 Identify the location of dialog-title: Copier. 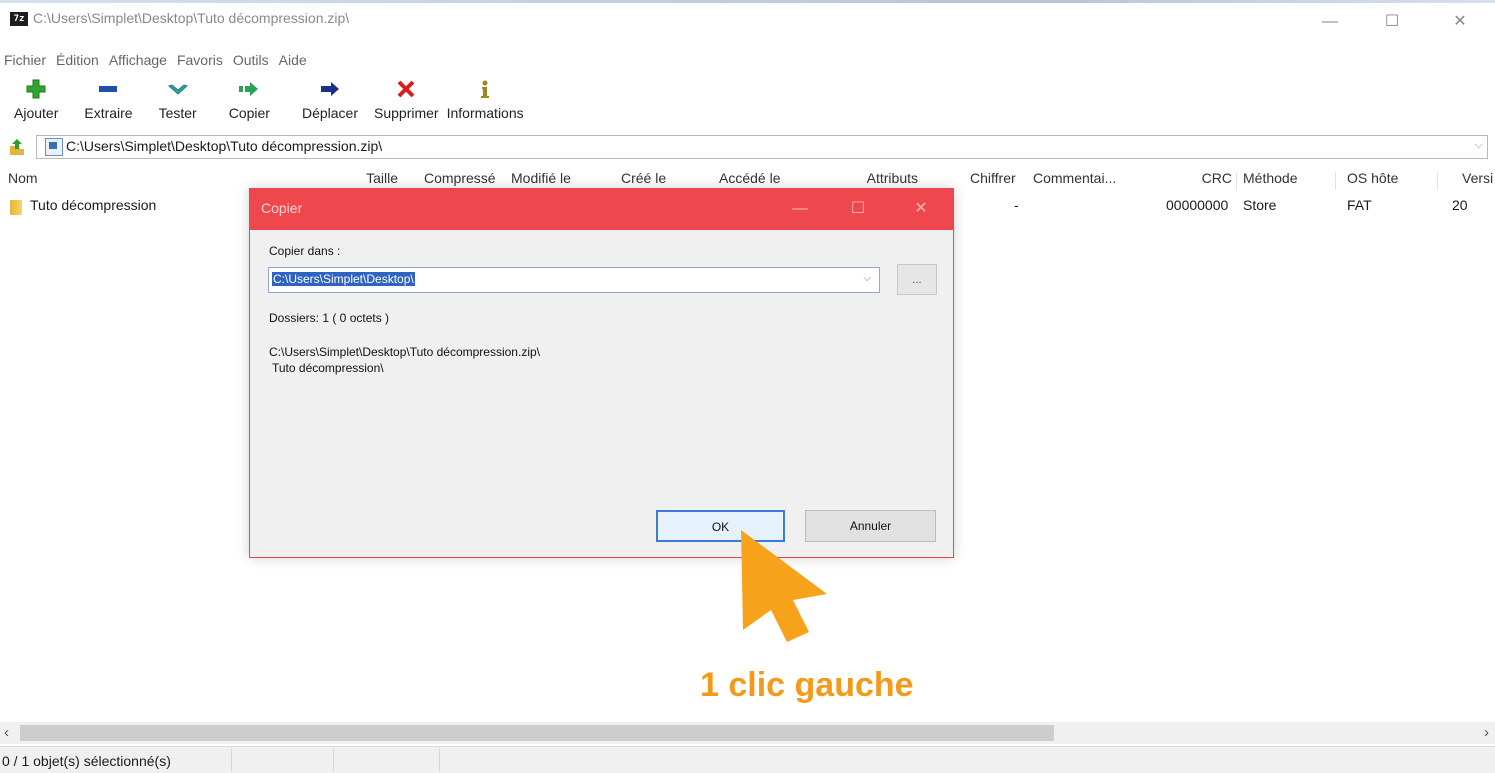
(282, 208).